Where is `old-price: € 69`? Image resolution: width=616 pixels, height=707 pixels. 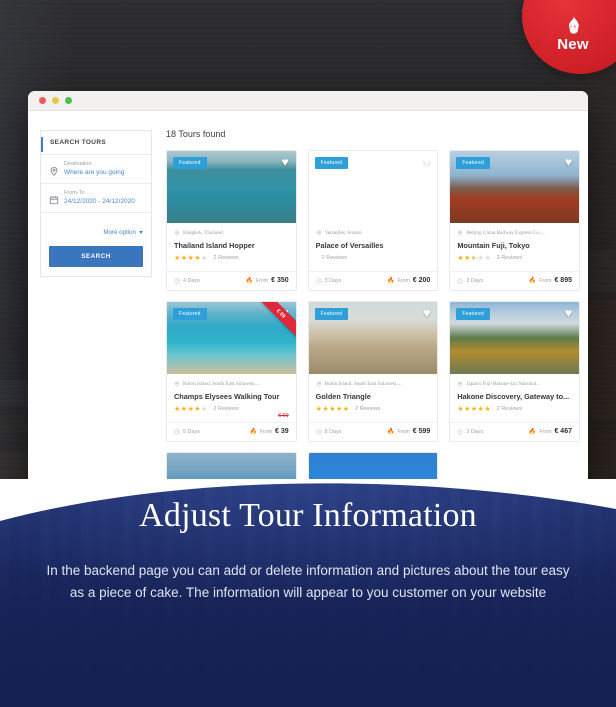 old-price: € 69 is located at coordinates (283, 416).